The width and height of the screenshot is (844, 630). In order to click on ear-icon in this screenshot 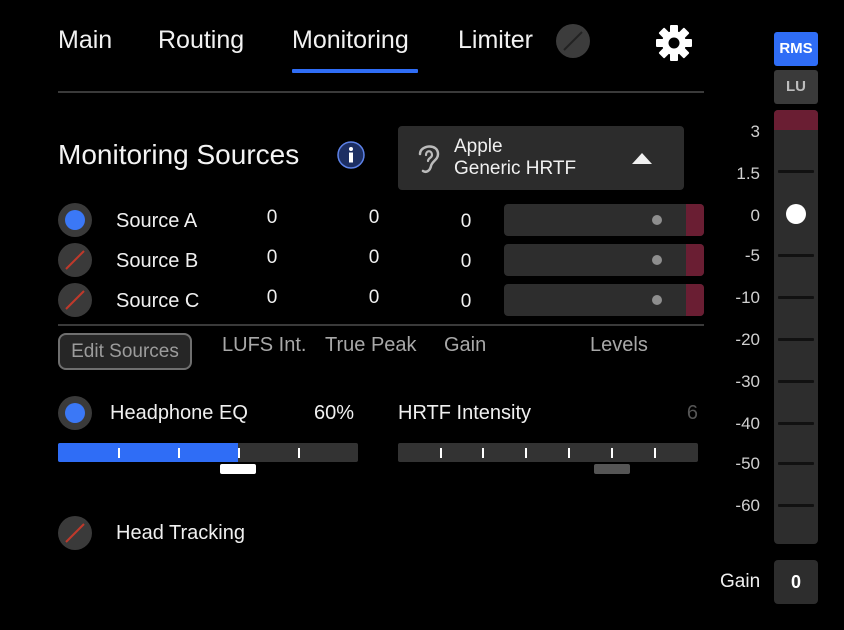, I will do `click(429, 159)`.